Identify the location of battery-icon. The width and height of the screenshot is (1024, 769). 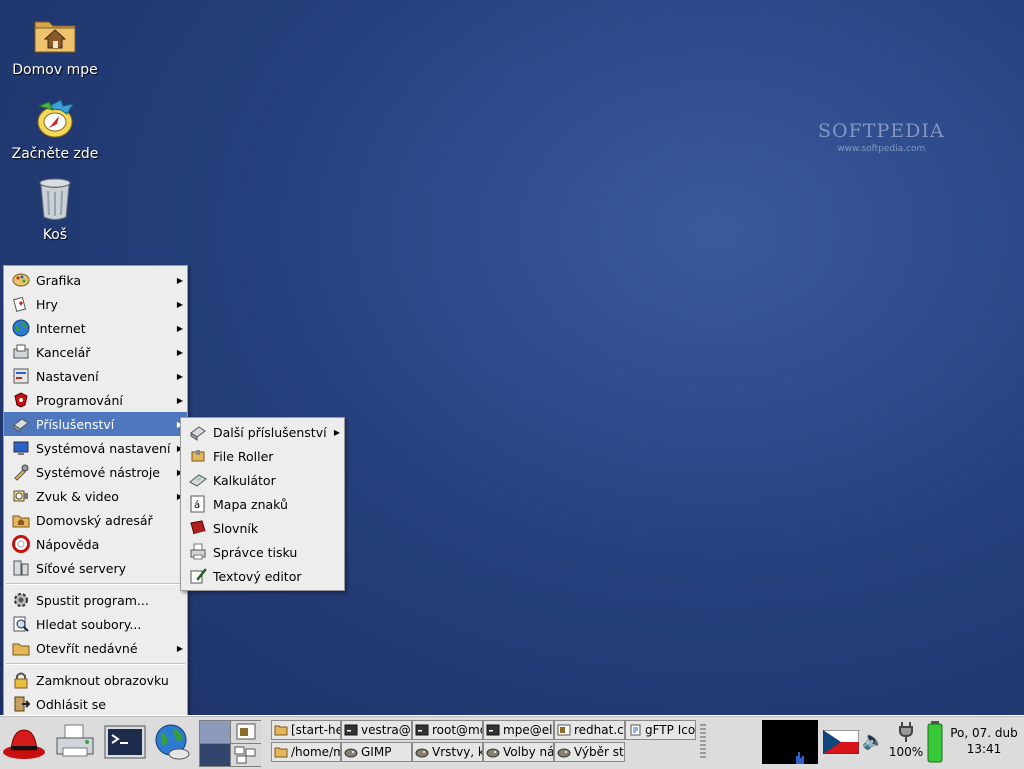
(935, 742).